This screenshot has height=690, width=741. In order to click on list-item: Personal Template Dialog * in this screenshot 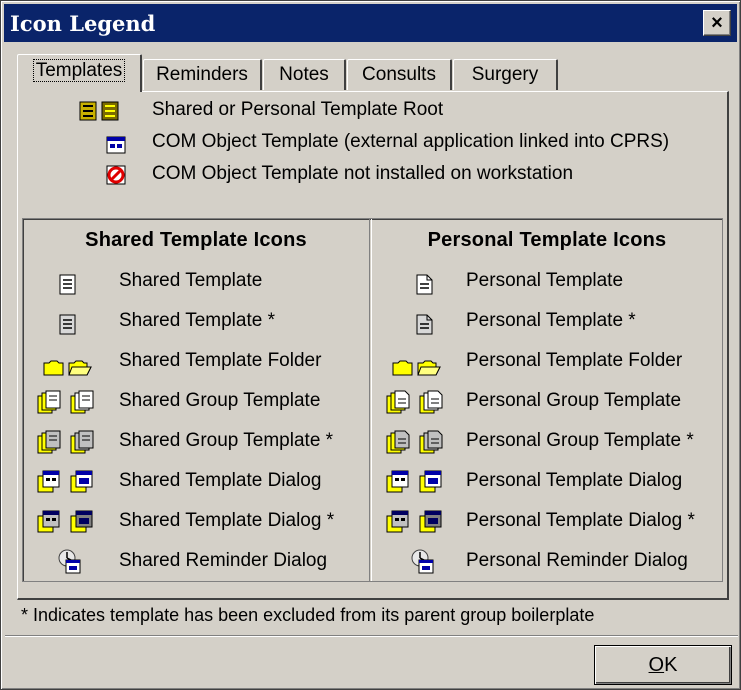, I will do `click(547, 521)`.